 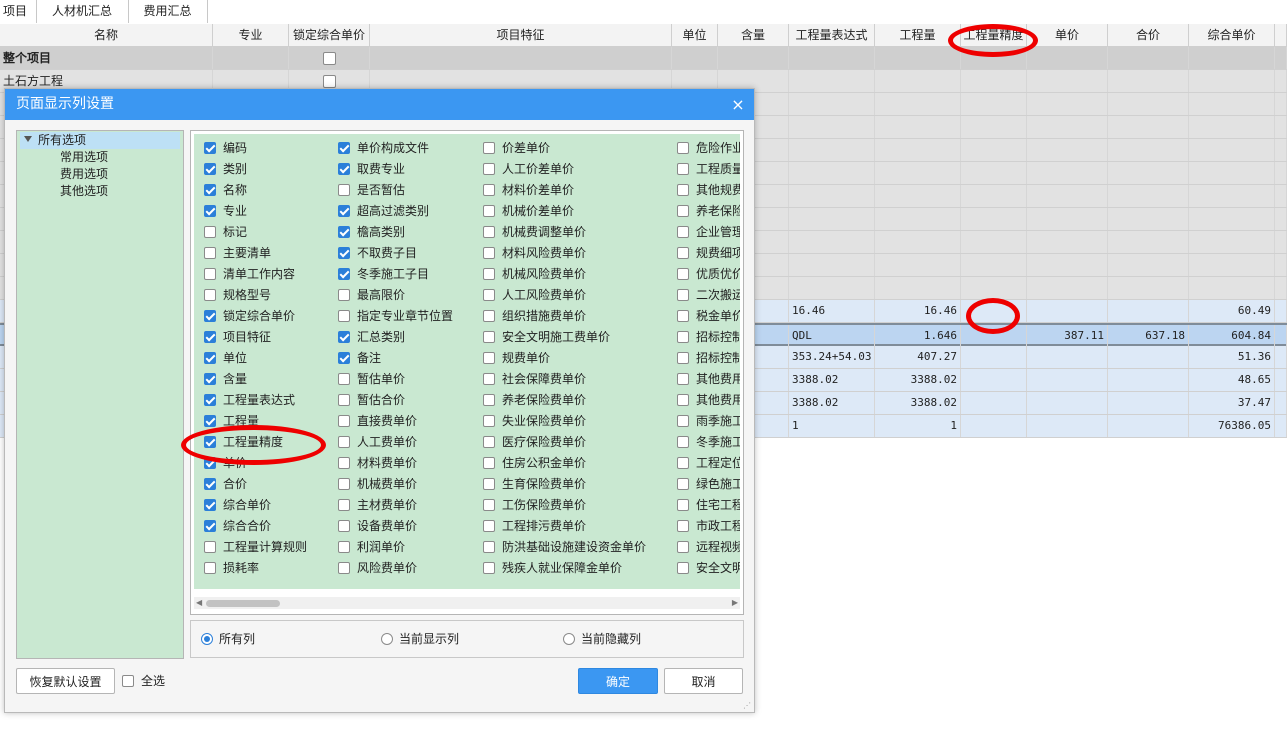 What do you see at coordinates (528, 169) in the screenshot?
I see `column-option: 人工价差单价` at bounding box center [528, 169].